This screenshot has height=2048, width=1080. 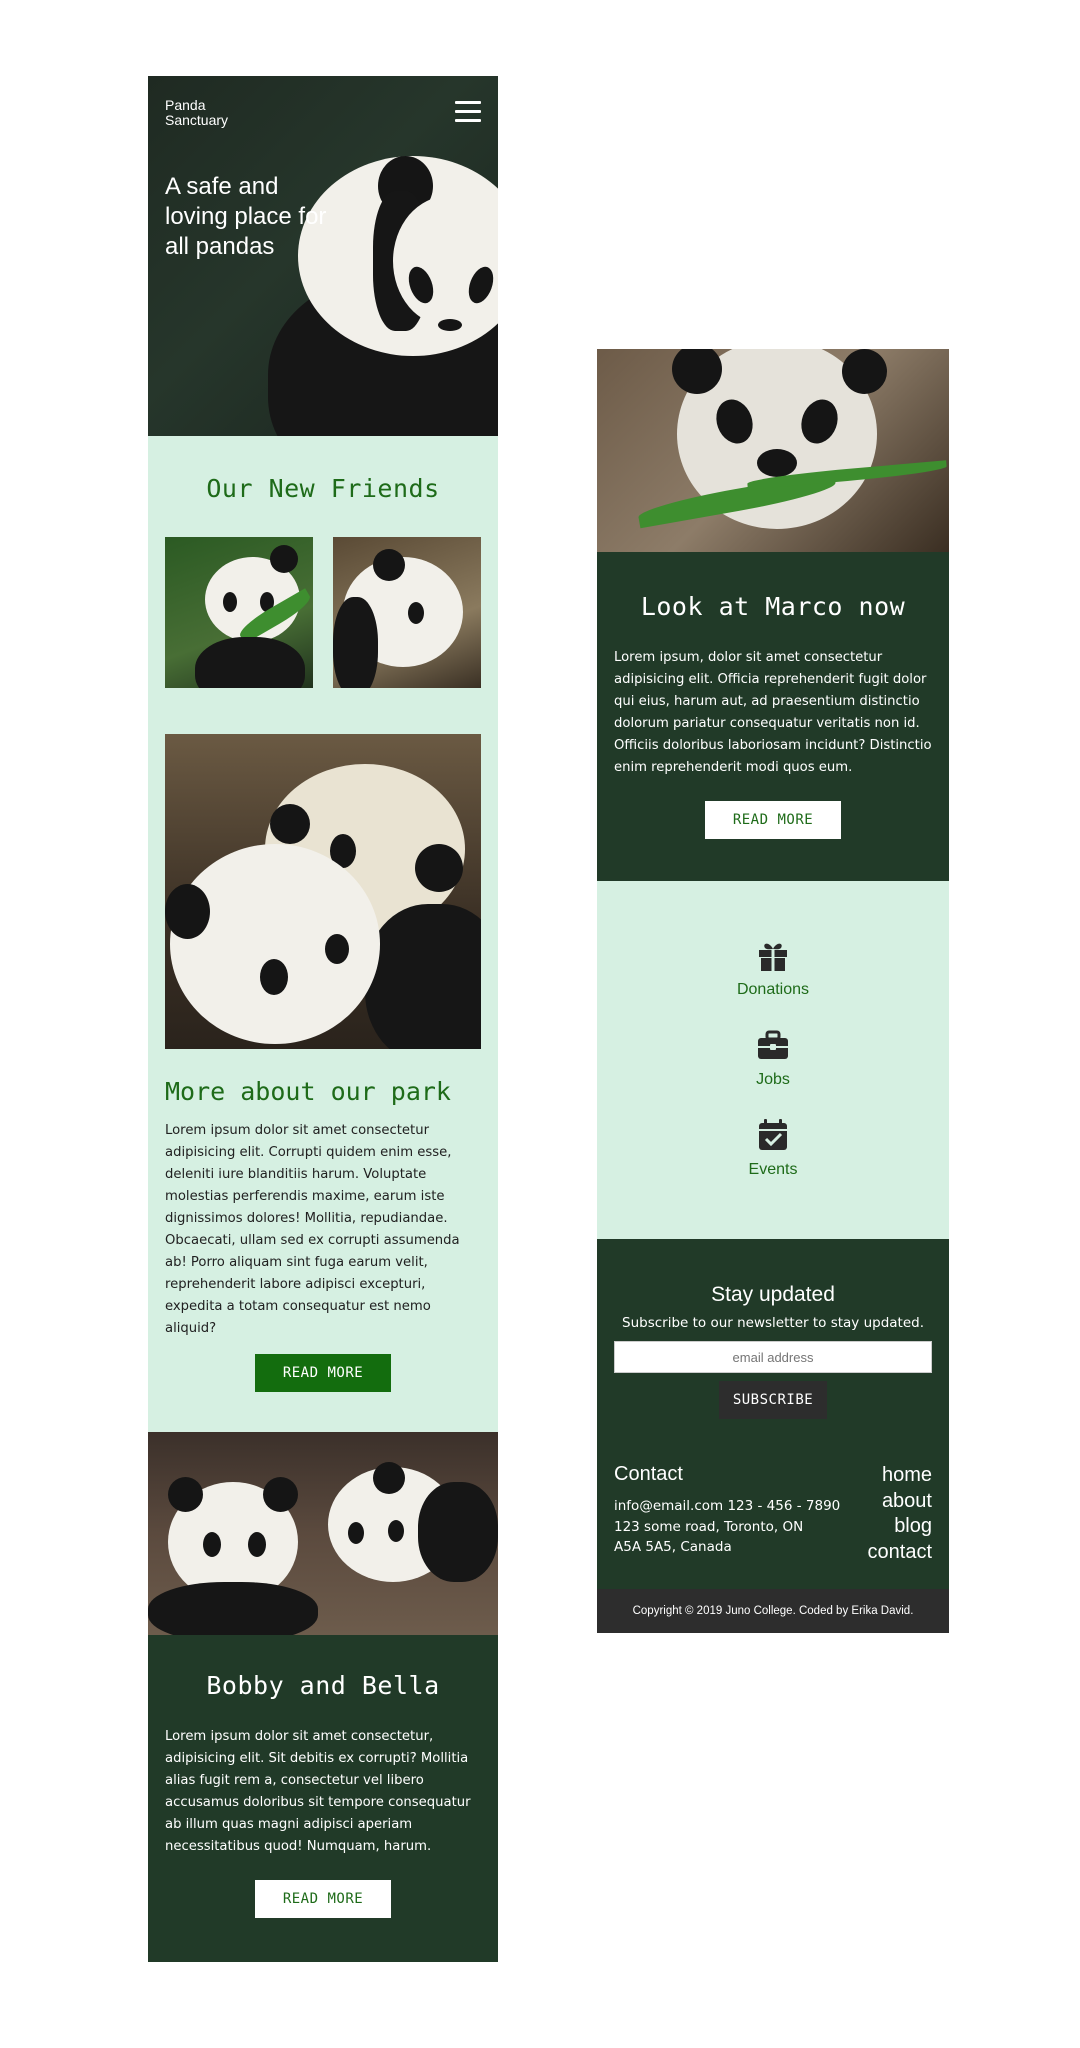 I want to click on footer-nav: home about blog contact, so click(x=900, y=1514).